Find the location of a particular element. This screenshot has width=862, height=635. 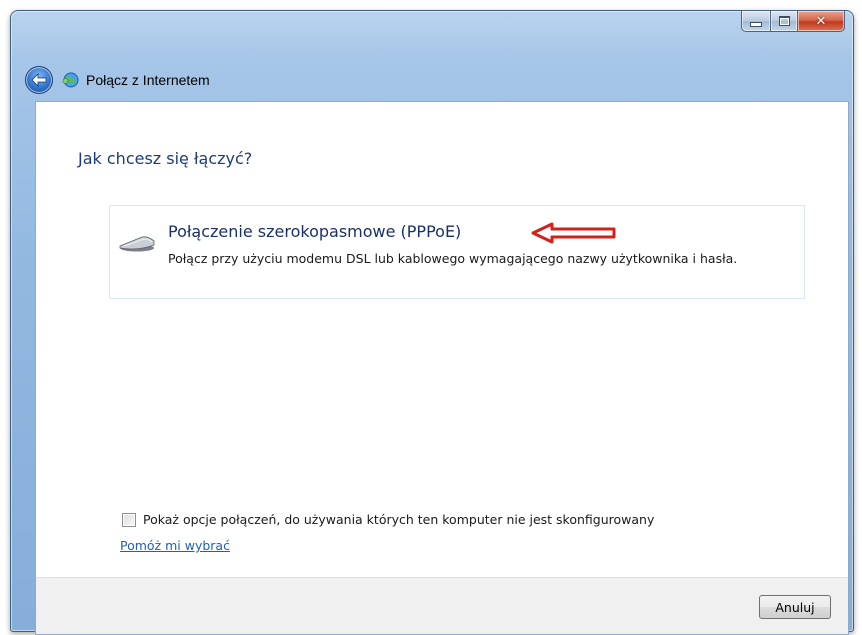

cancel-button: Anuluj is located at coordinates (795, 607).